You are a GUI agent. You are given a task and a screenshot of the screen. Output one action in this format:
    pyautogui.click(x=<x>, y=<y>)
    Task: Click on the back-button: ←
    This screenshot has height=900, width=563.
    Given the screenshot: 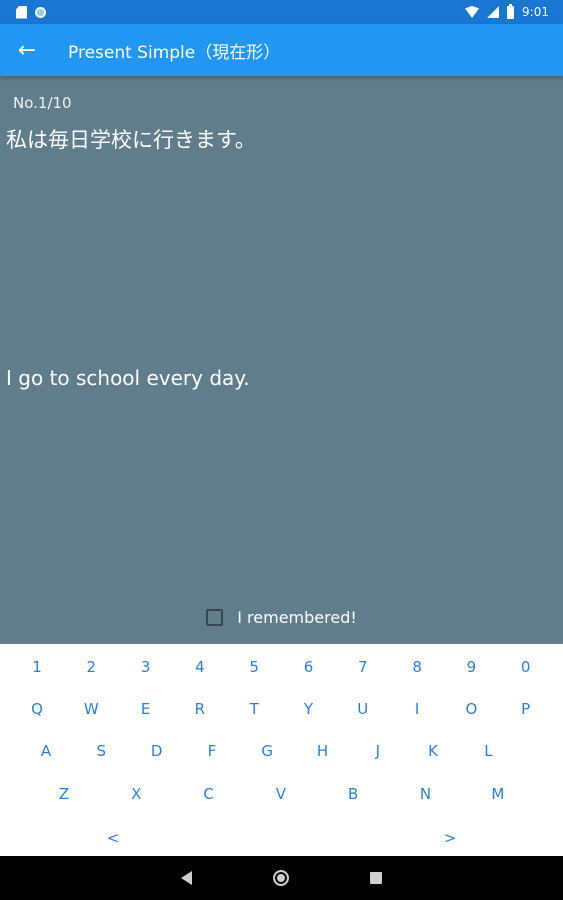 What is the action you would take?
    pyautogui.click(x=27, y=50)
    